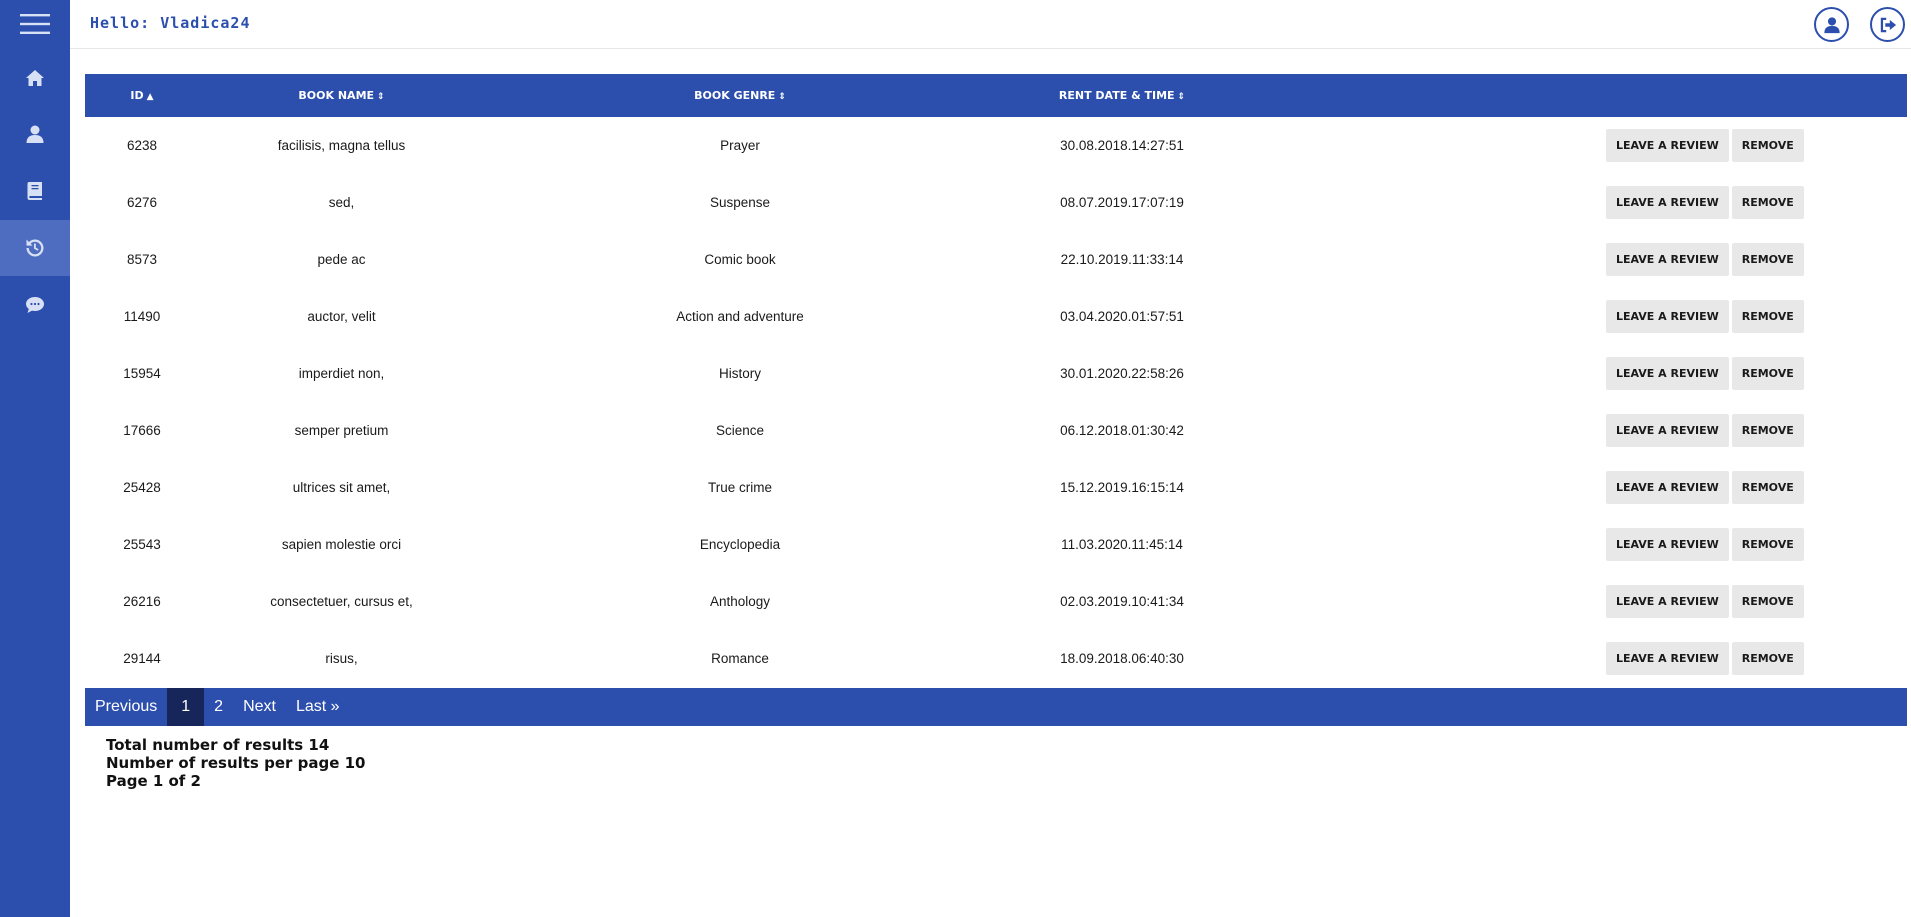 This screenshot has width=1911, height=917. Describe the element at coordinates (341, 95) in the screenshot. I see `column-header-book-name: BOOK NAME ⇕` at that location.